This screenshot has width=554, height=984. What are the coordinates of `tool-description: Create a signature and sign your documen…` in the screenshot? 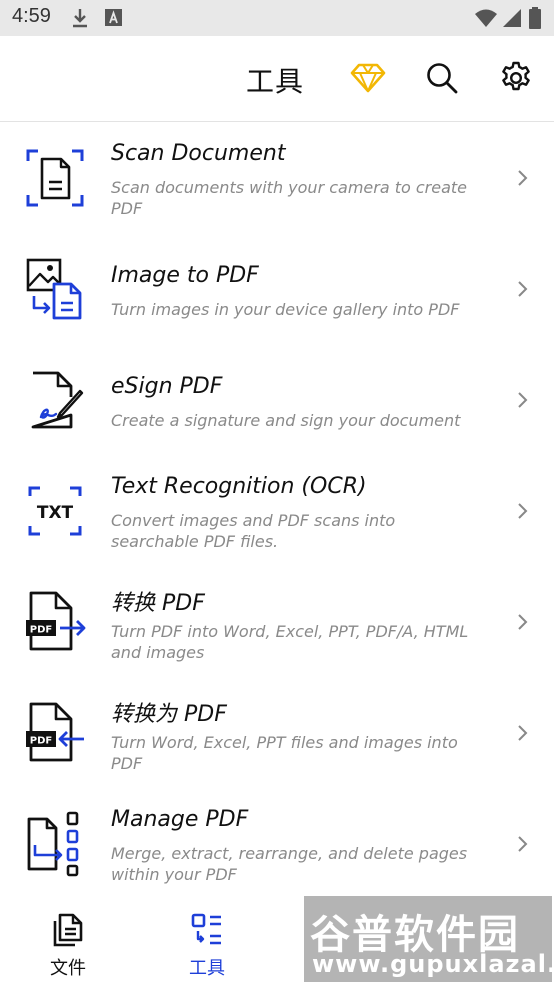 It's located at (286, 420).